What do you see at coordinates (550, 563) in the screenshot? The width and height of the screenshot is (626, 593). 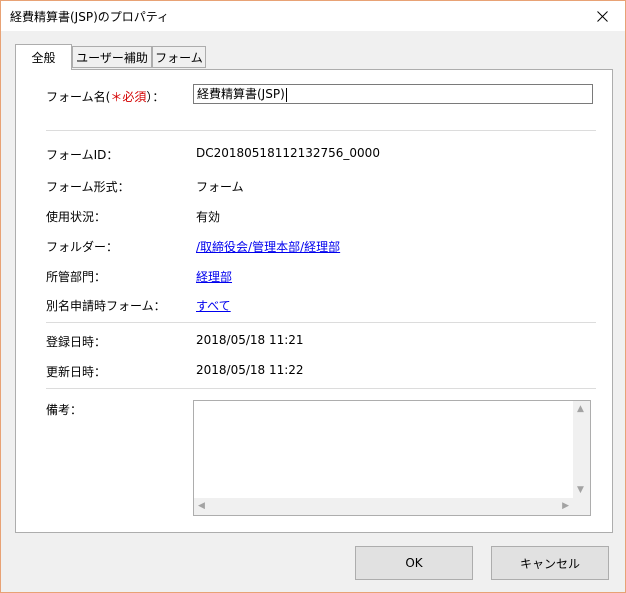 I see `cancel-button: キャンセル` at bounding box center [550, 563].